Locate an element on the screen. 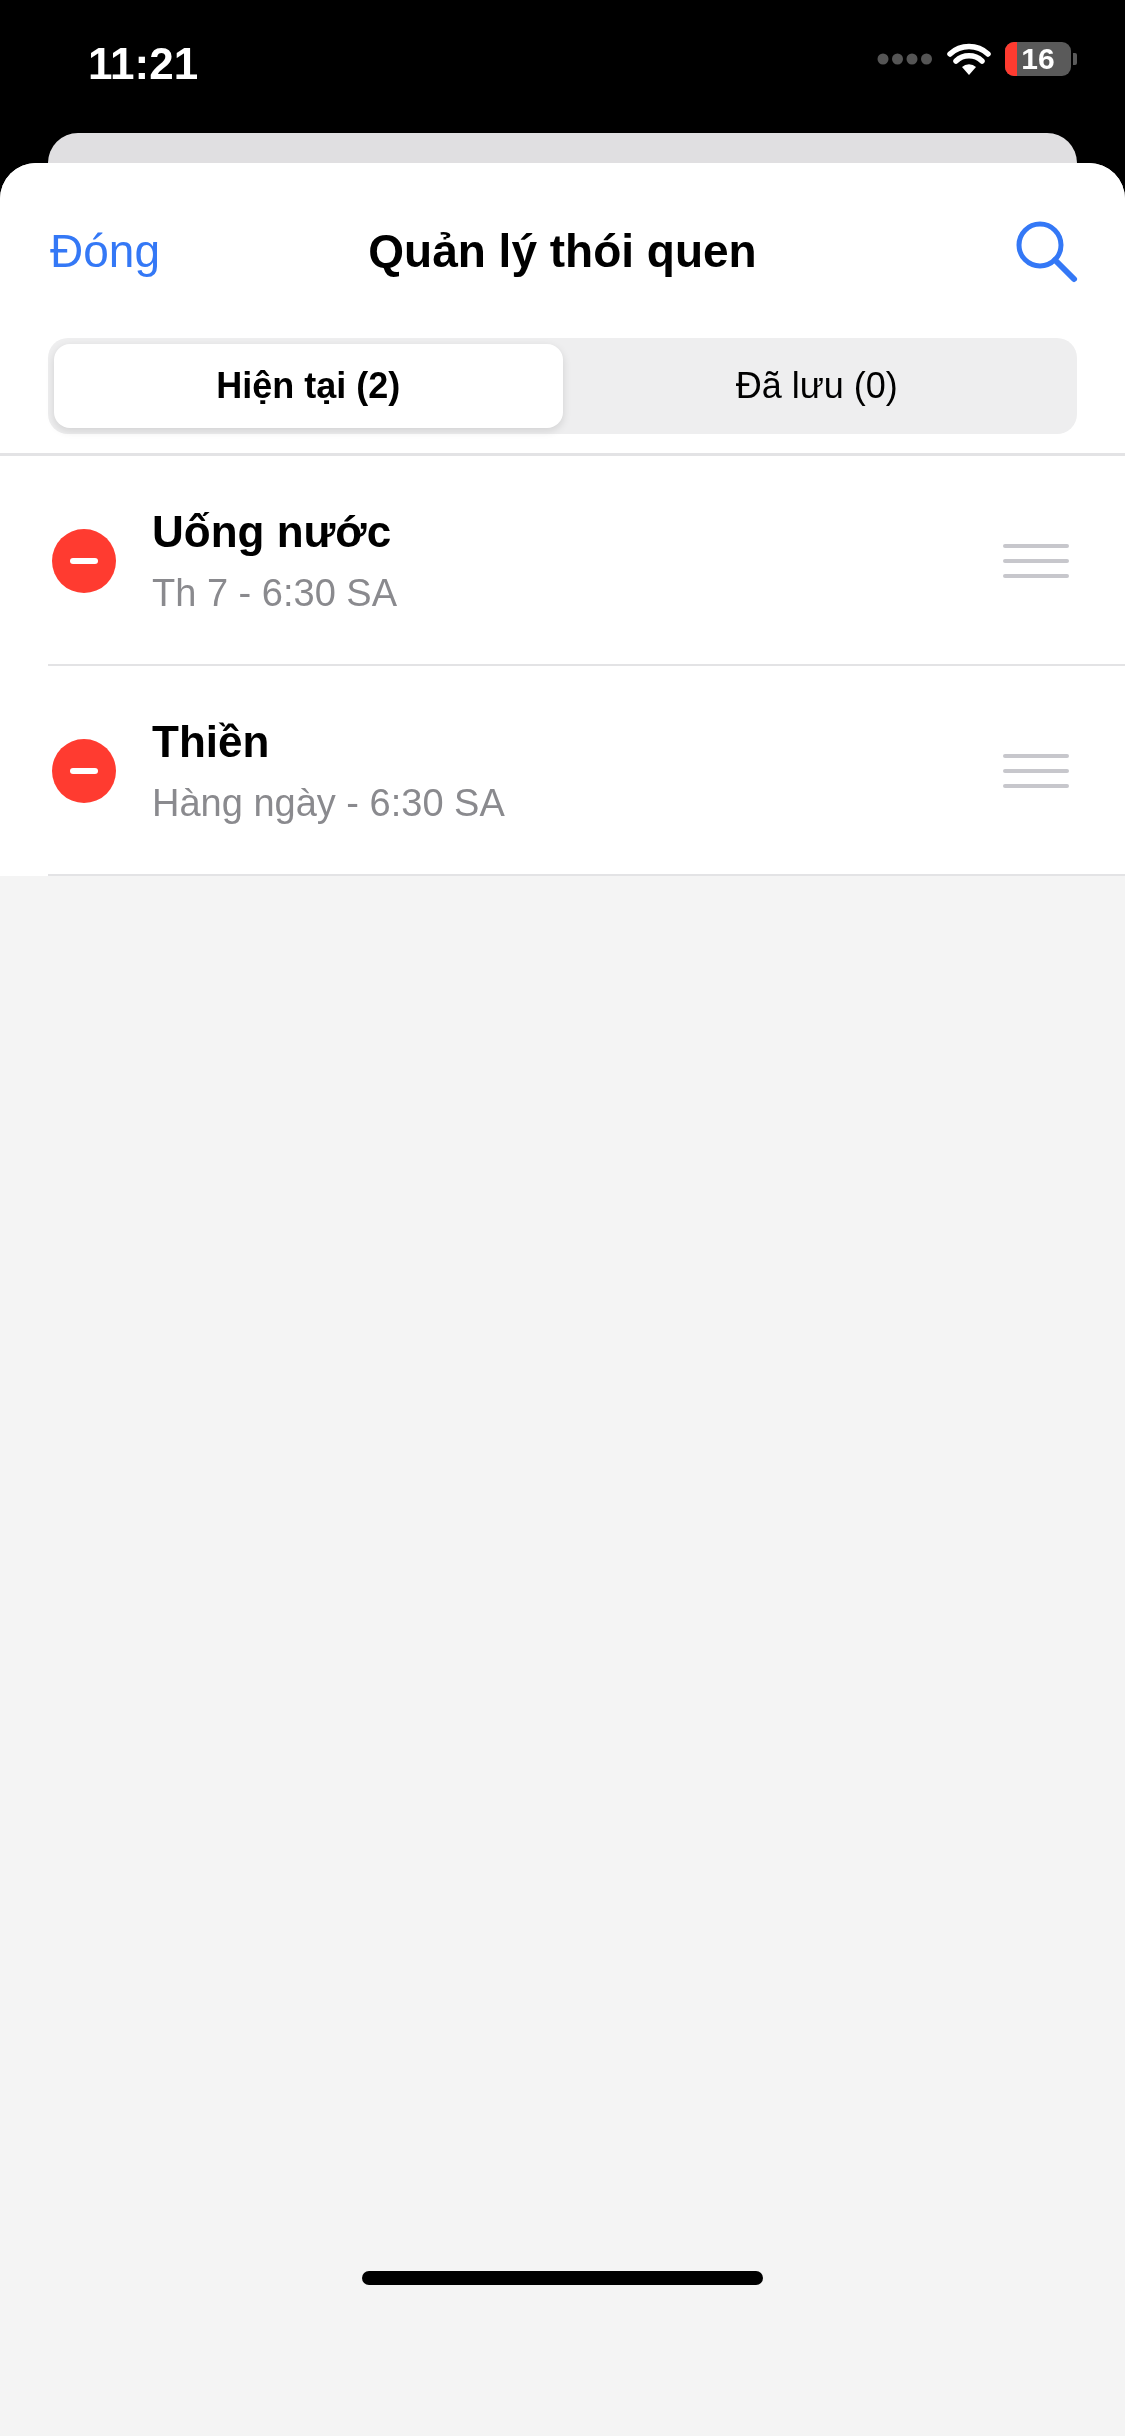 This screenshot has height=2436, width=1125. wifi-icon is located at coordinates (969, 59).